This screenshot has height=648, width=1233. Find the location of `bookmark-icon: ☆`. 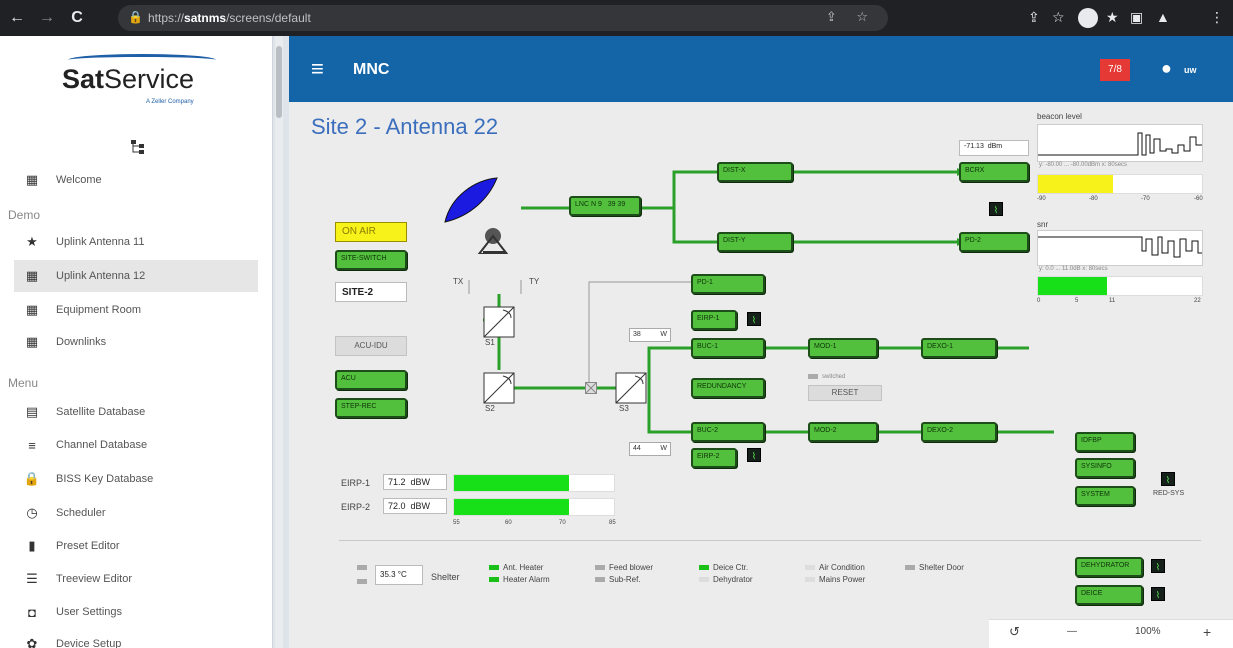

bookmark-icon: ☆ is located at coordinates (1058, 17).